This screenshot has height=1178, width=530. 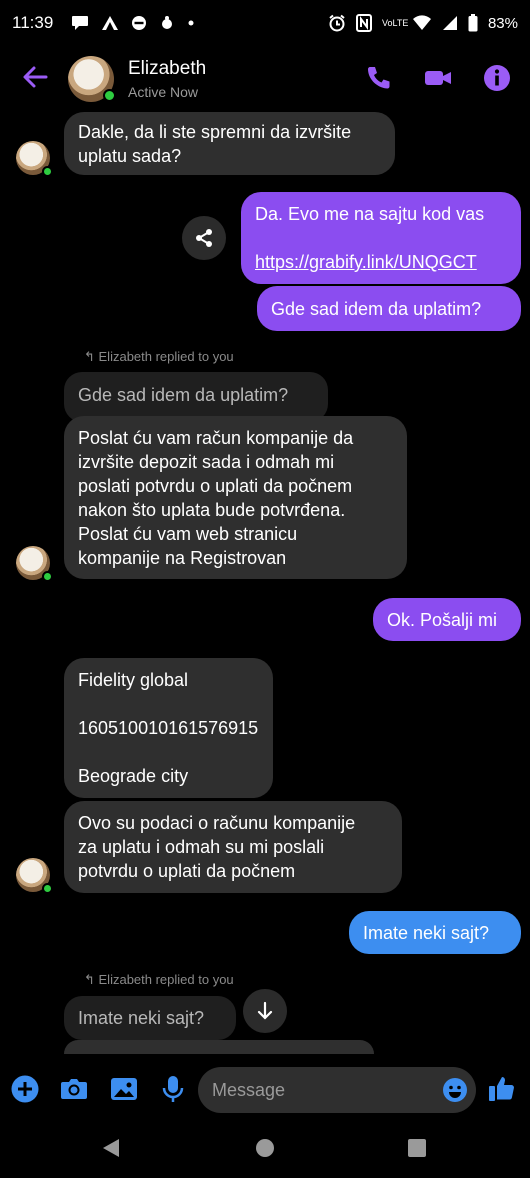 What do you see at coordinates (139, 23) in the screenshot?
I see `dnd-icon` at bounding box center [139, 23].